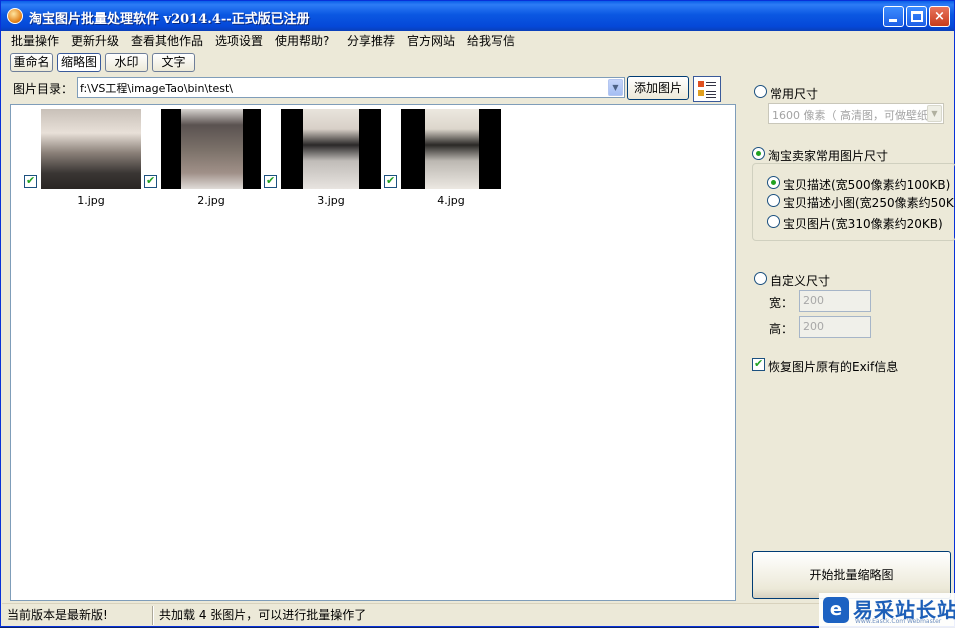  I want to click on tab-rename: 重命名, so click(31, 62).